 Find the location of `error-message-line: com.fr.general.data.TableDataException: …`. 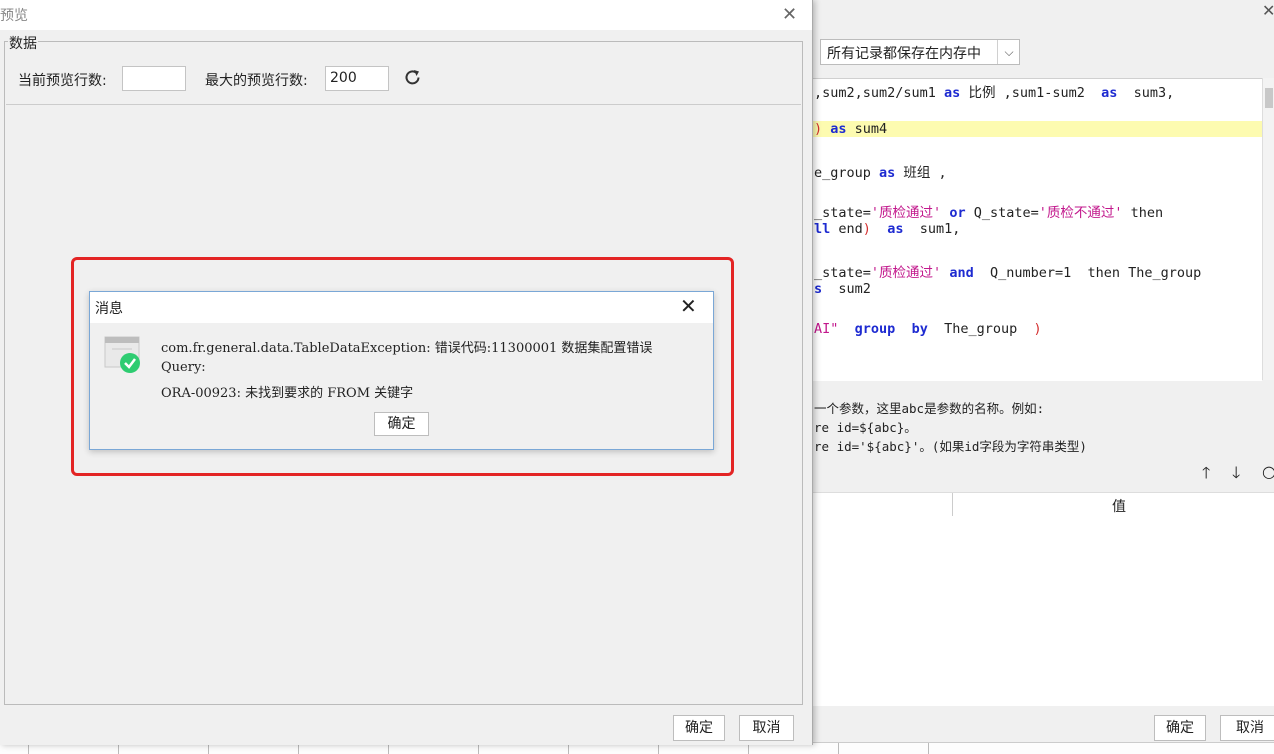

error-message-line: com.fr.general.data.TableDataException: … is located at coordinates (407, 348).